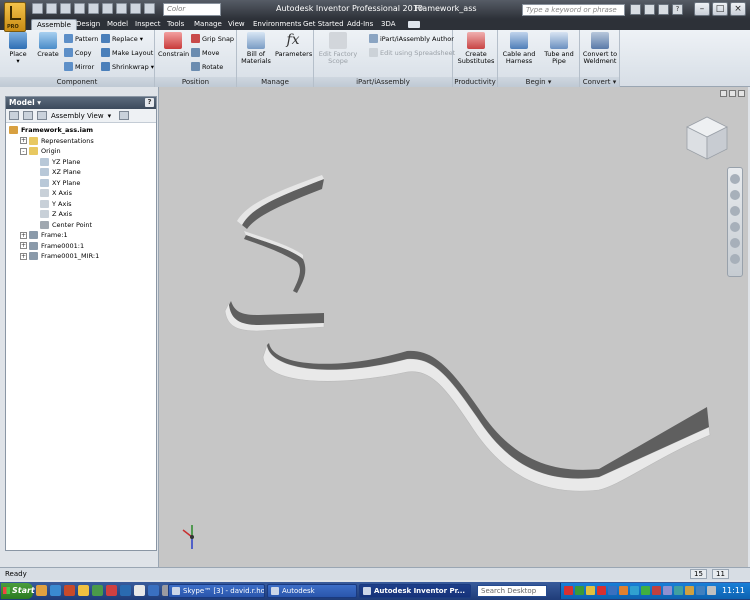 This screenshot has width=750, height=600. I want to click on tree-node: XZ Plane, so click(81, 172).